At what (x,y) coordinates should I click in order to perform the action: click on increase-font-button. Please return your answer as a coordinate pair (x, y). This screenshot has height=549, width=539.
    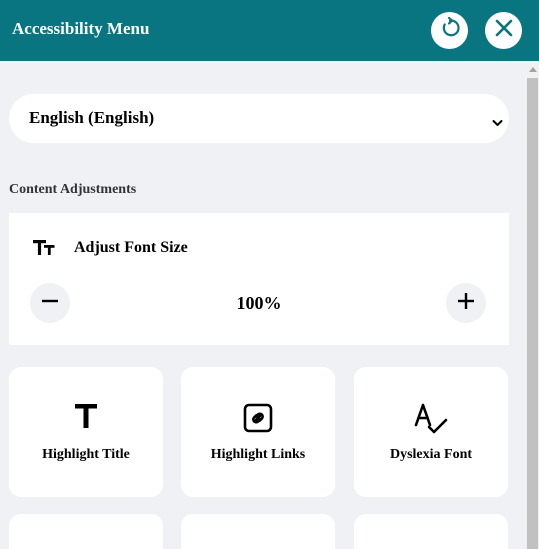
    Looking at the image, I should click on (466, 303).